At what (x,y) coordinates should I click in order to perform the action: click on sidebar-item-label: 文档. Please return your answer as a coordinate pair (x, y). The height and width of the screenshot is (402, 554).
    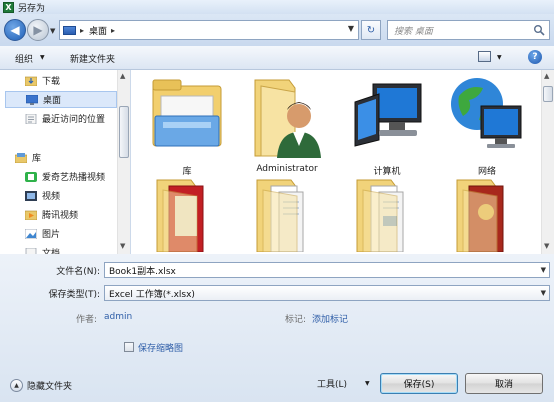
    Looking at the image, I should click on (51, 251).